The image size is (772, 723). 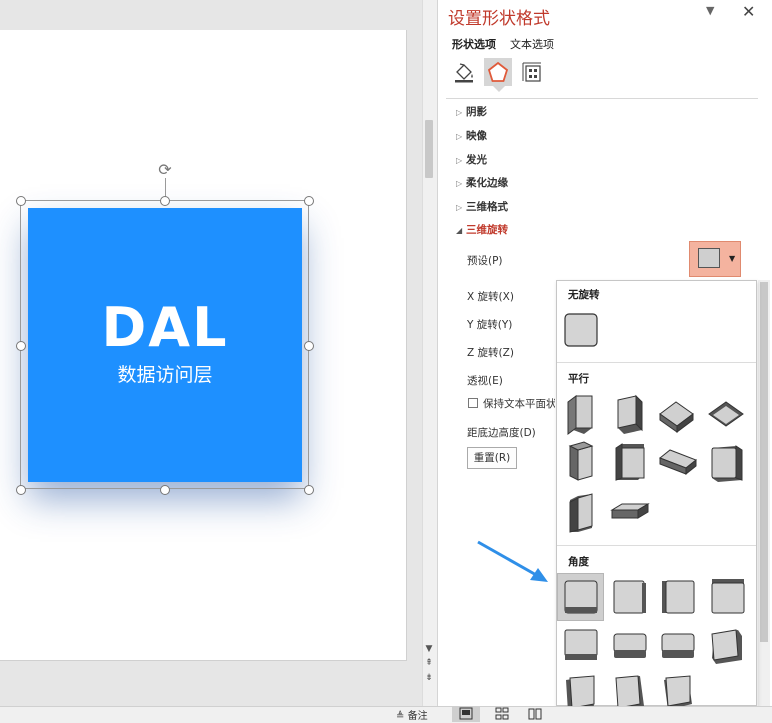 I want to click on preset-label: 预设(P), so click(x=485, y=261).